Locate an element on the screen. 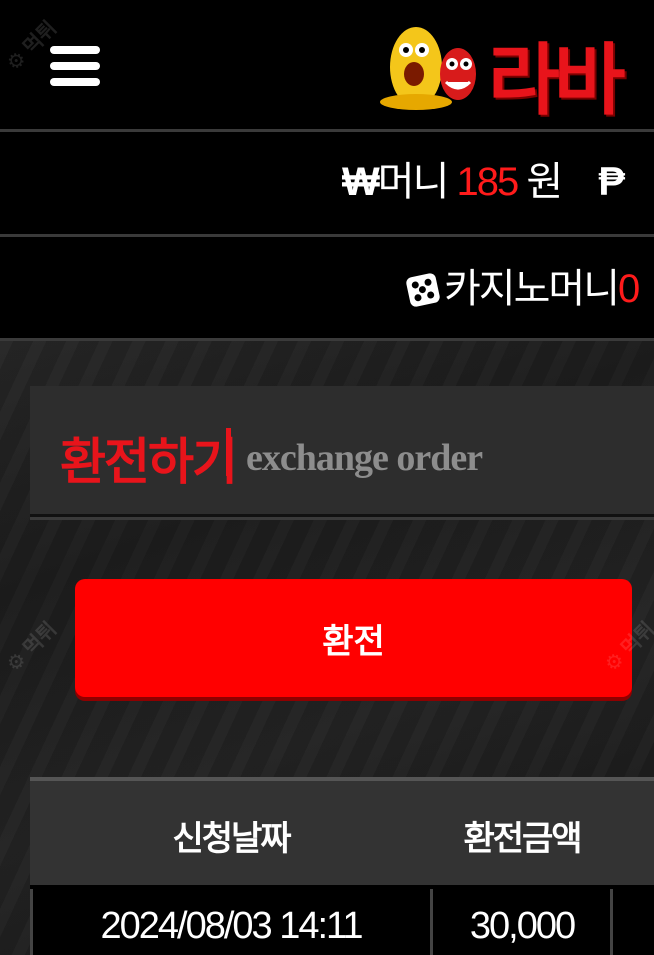 This screenshot has width=654, height=955. money-label: 머니 is located at coordinates (413, 182).